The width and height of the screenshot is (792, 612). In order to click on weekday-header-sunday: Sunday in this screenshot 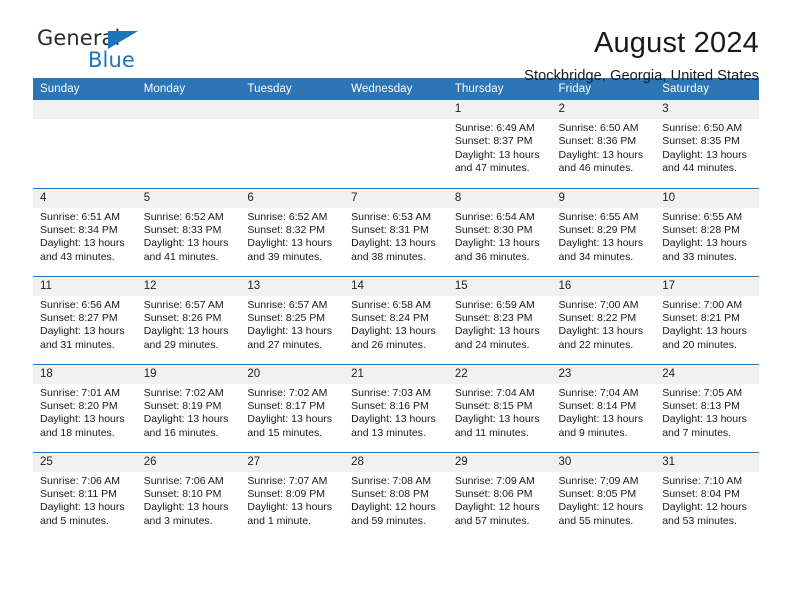, I will do `click(85, 89)`.